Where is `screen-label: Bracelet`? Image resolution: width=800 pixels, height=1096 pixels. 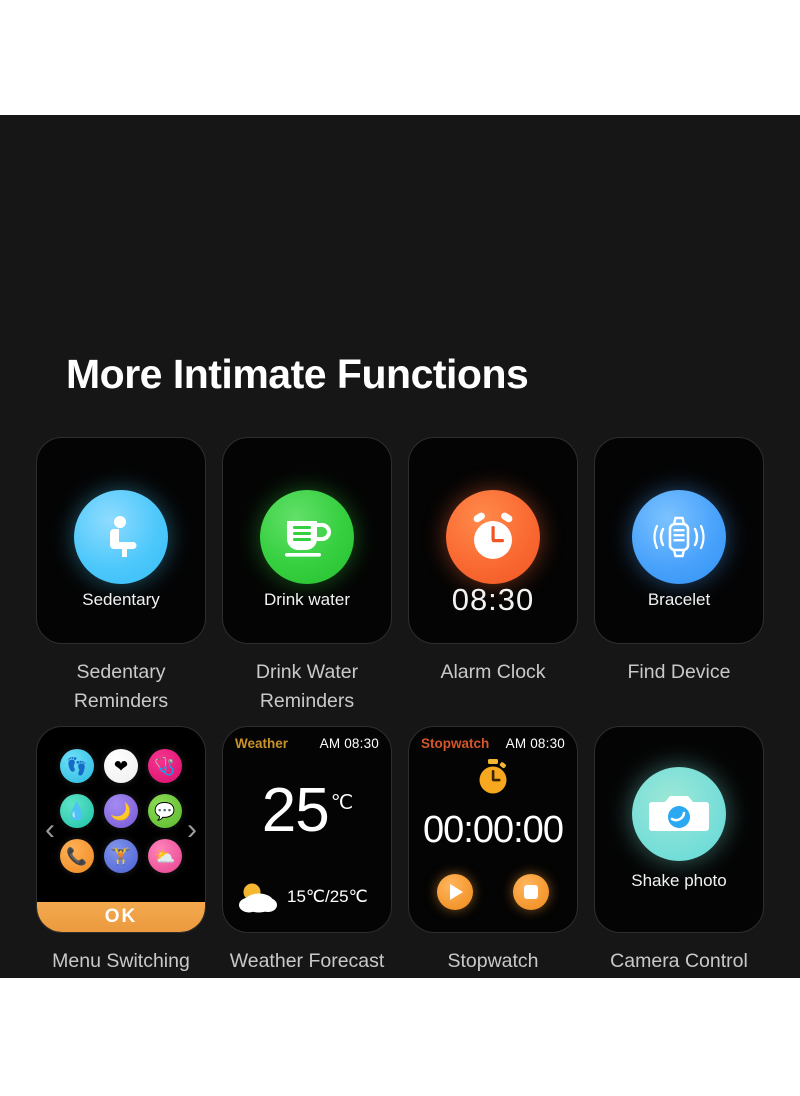 screen-label: Bracelet is located at coordinates (679, 599).